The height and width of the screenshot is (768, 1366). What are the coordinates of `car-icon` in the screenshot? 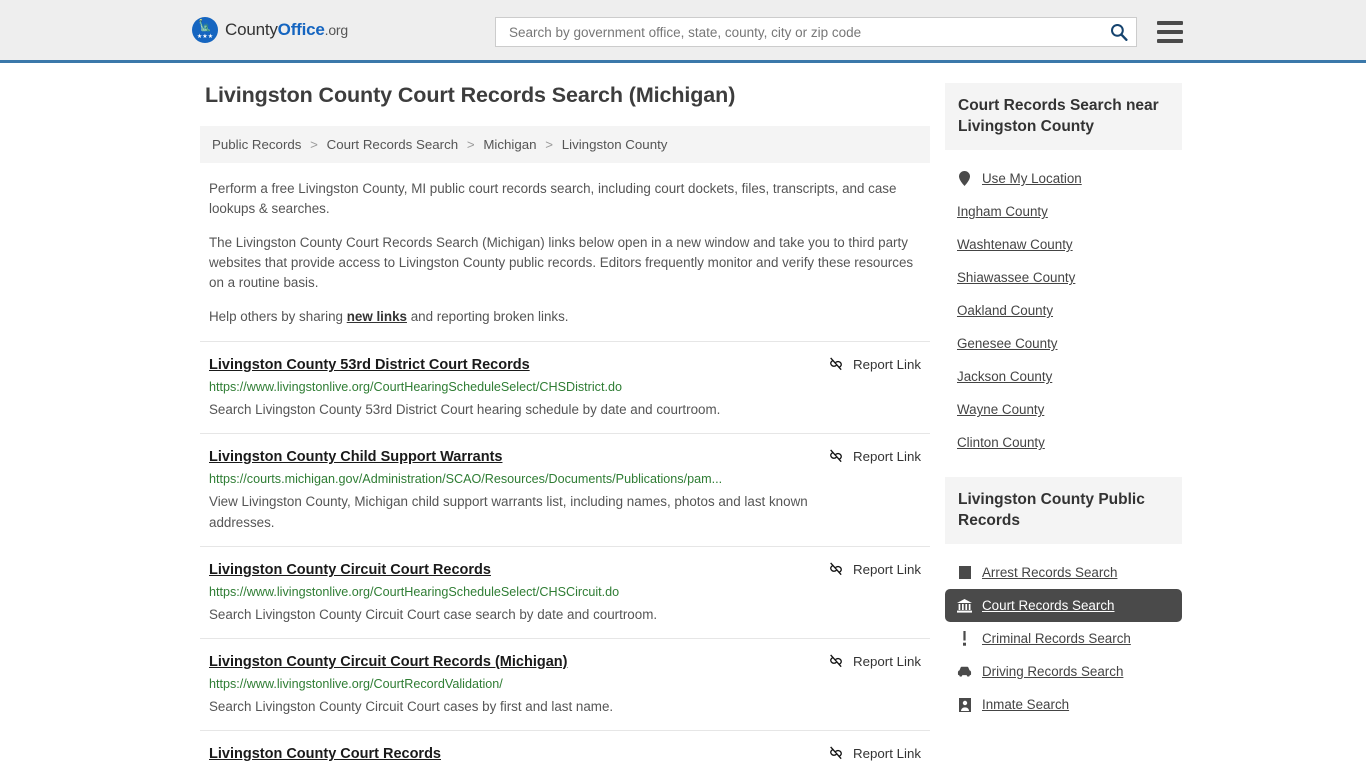 It's located at (964, 671).